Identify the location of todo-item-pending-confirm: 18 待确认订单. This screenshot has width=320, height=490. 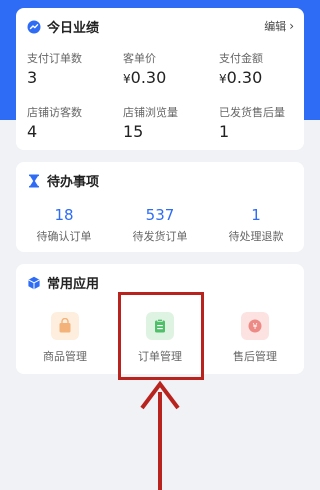
(64, 225).